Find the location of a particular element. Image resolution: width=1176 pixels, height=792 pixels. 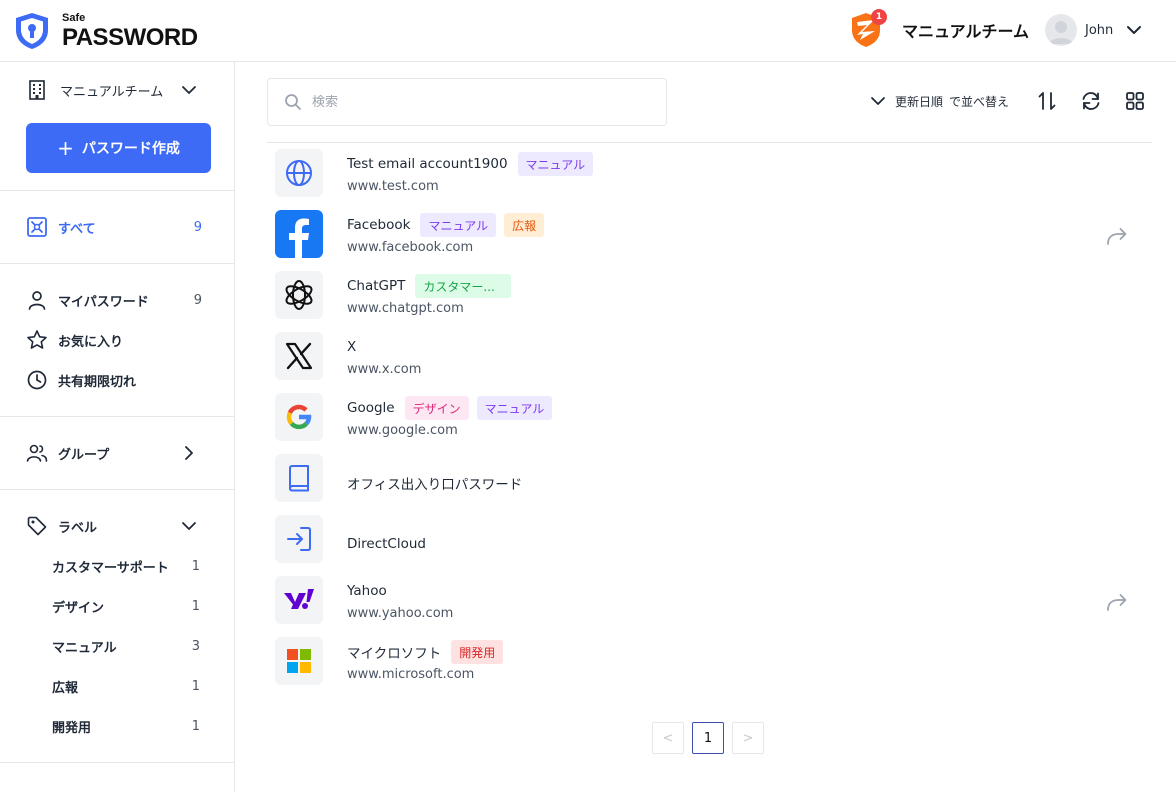

password-row-directcloud: DirectCloud is located at coordinates (709, 540).